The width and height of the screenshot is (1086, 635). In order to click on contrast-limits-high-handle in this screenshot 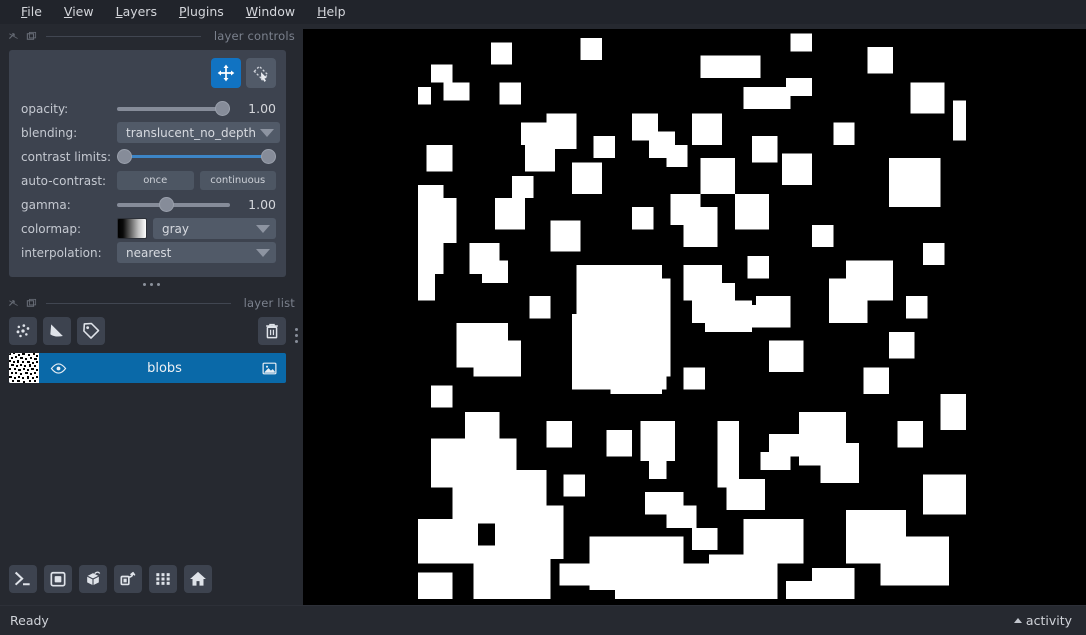, I will do `click(268, 156)`.